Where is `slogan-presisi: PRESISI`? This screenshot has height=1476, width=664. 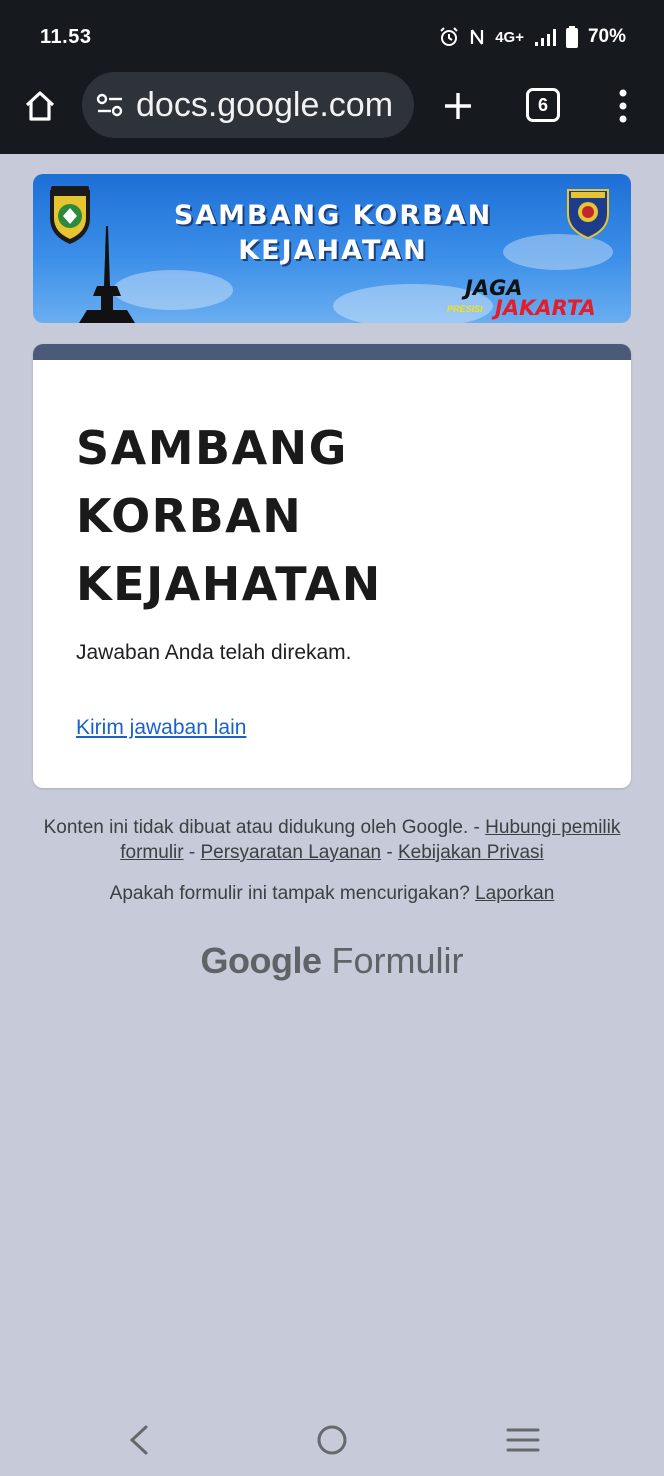 slogan-presisi: PRESISI is located at coordinates (465, 309).